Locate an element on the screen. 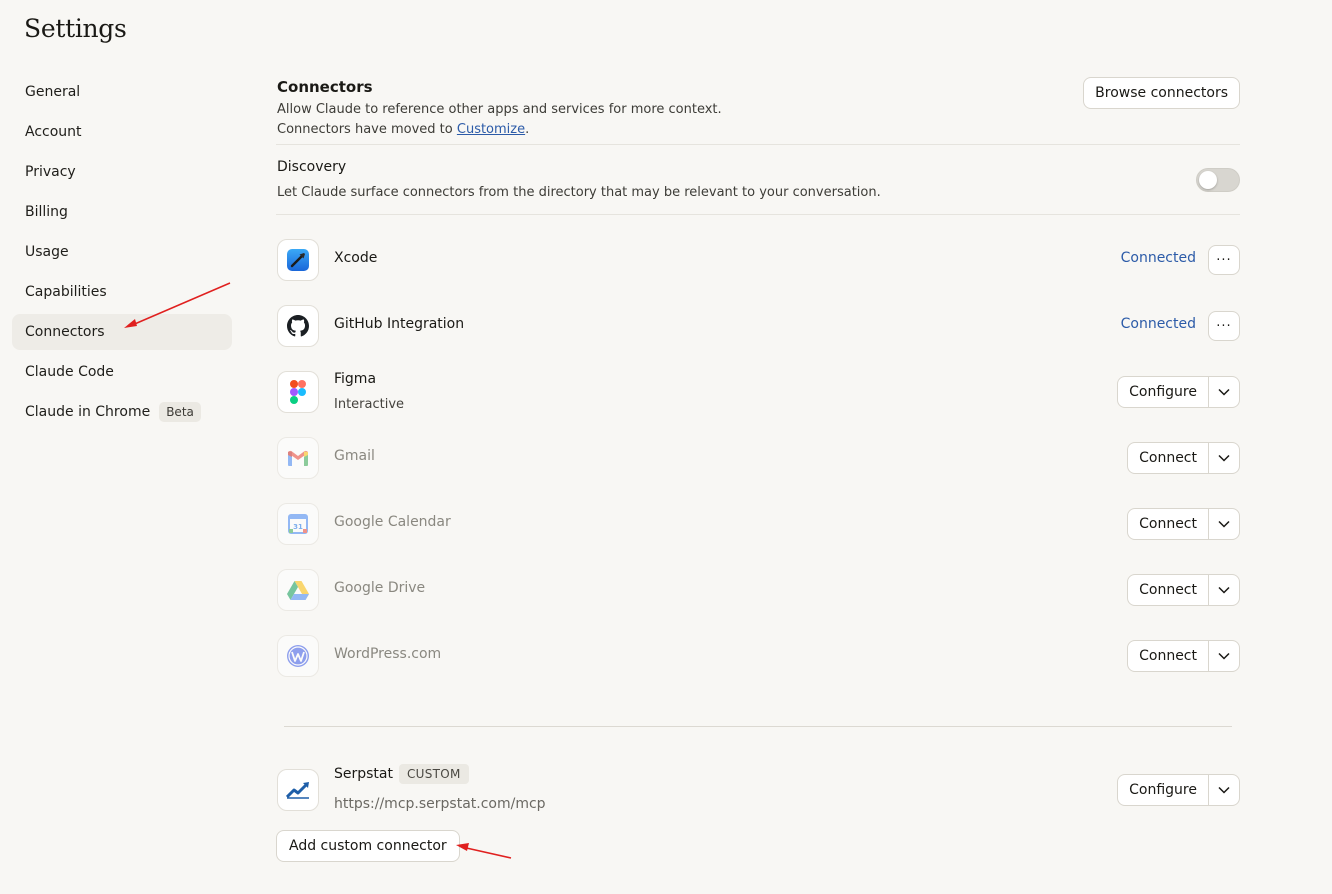 This screenshot has height=894, width=1332. sidebar-item-label: General is located at coordinates (53, 92).